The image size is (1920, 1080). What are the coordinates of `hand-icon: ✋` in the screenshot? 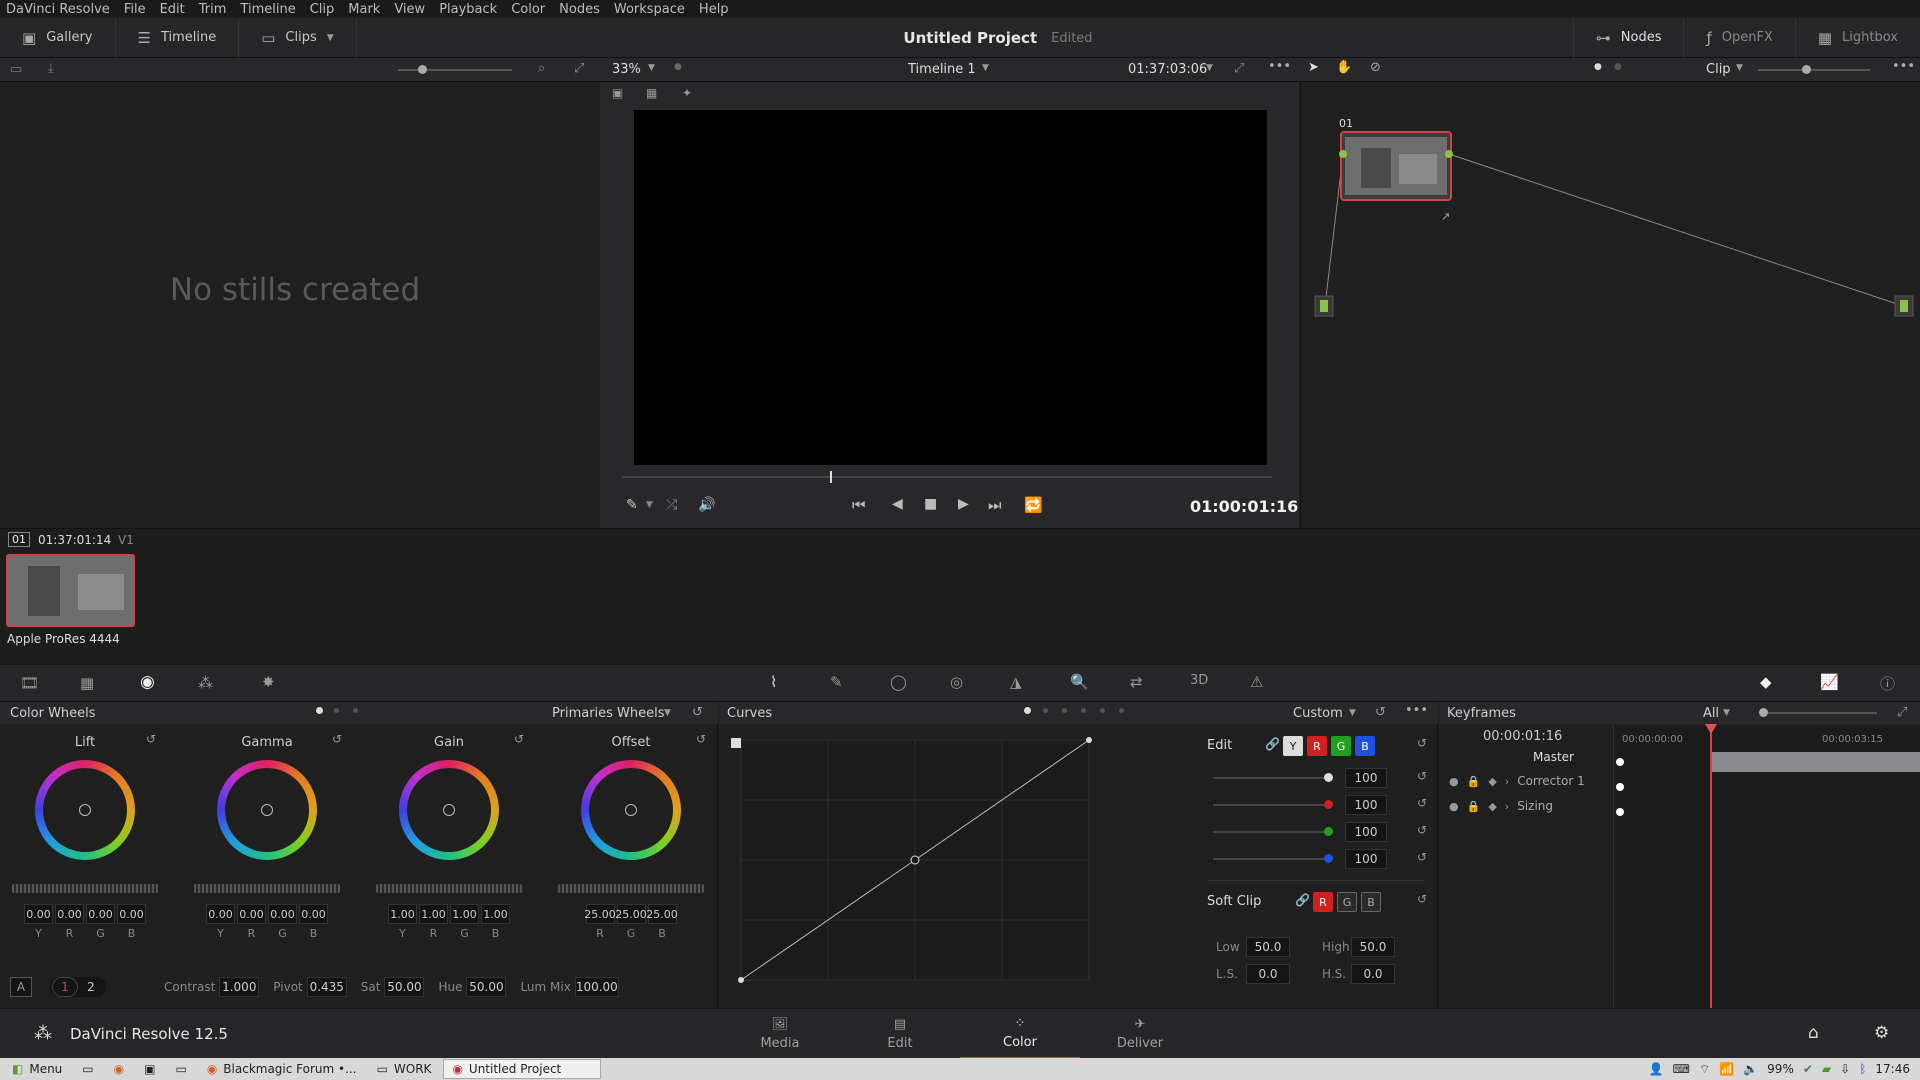 It's located at (1344, 67).